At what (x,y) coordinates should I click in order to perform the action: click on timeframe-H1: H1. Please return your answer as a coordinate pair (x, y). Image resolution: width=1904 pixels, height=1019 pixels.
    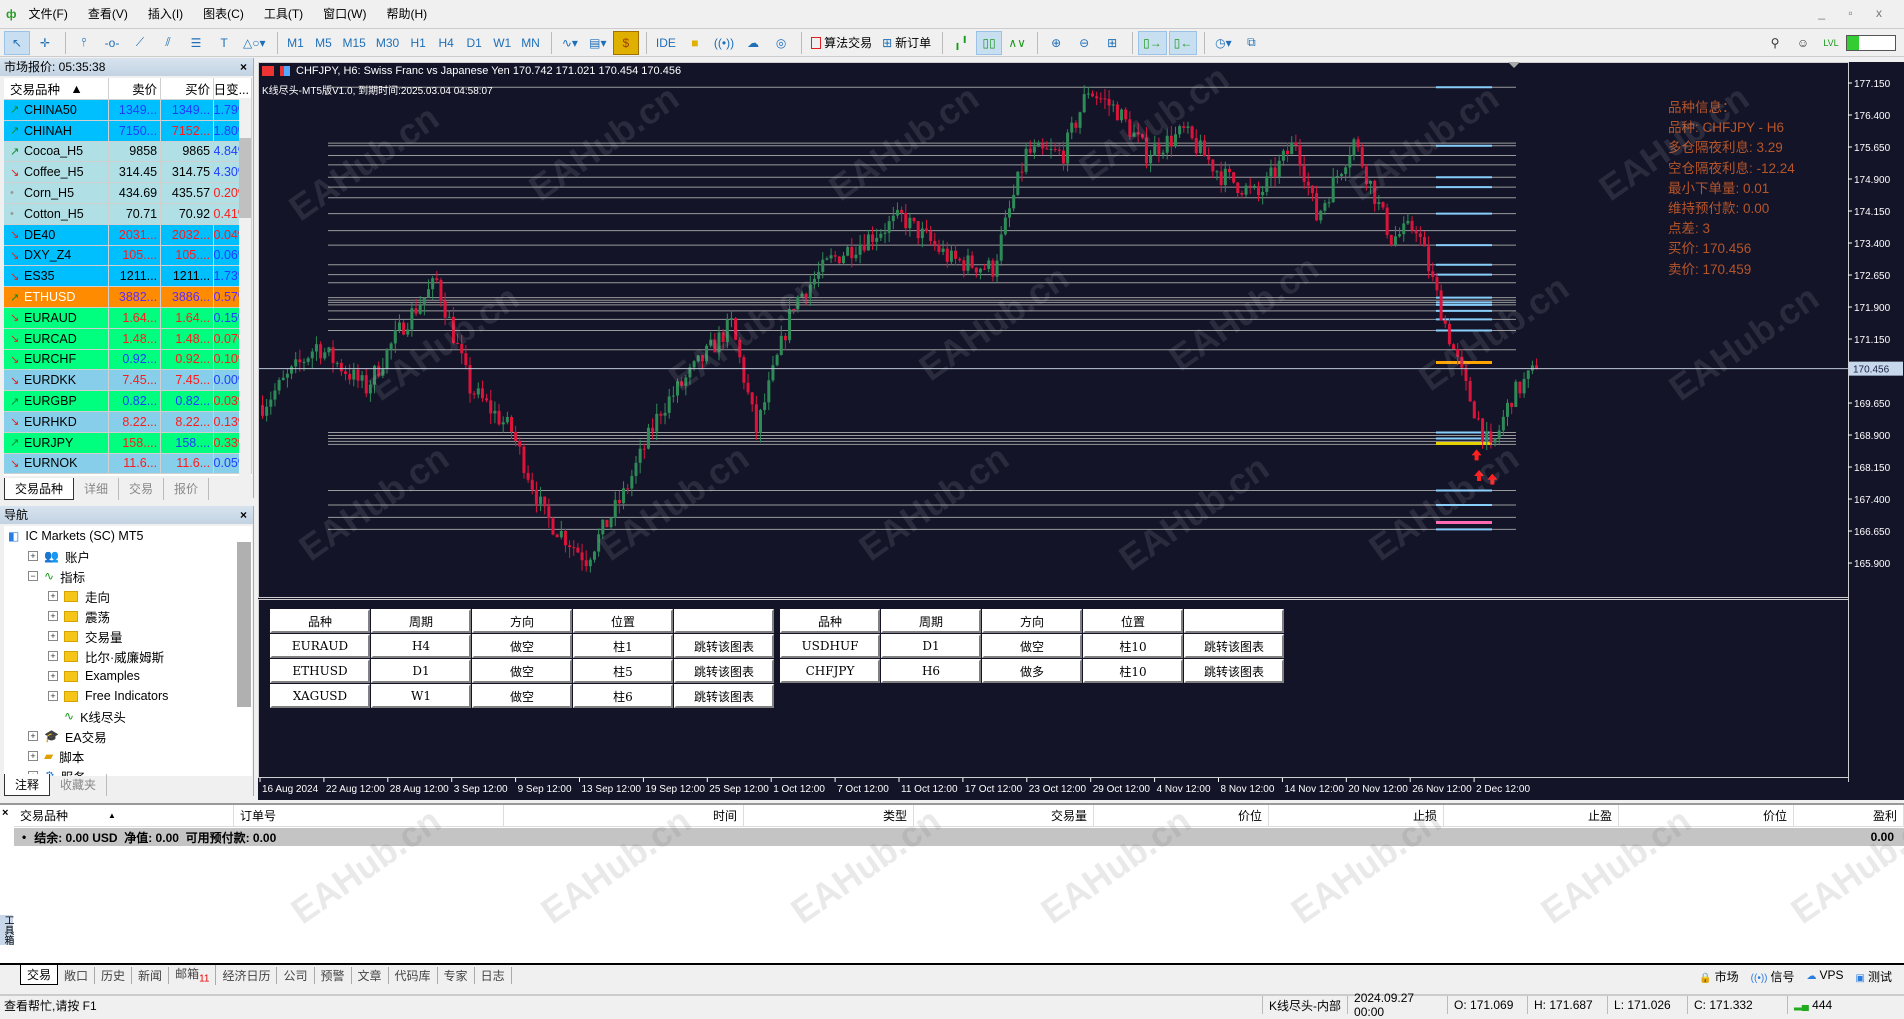
    Looking at the image, I should click on (418, 43).